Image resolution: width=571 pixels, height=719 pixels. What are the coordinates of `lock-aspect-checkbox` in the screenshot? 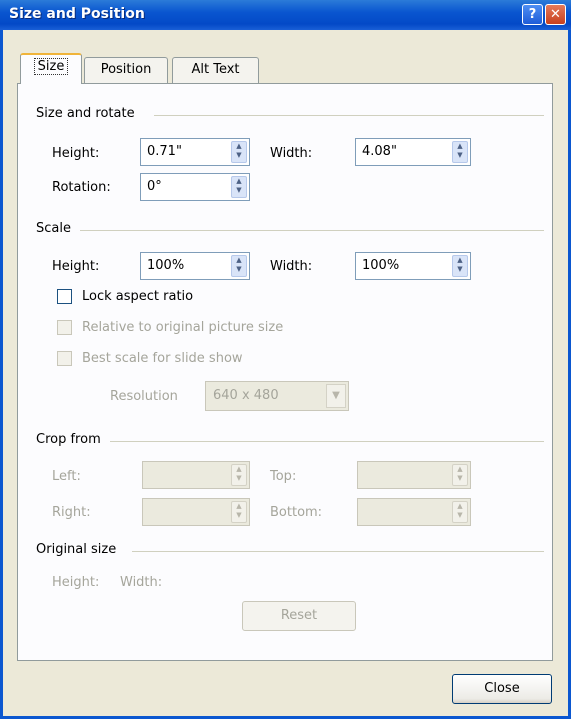 It's located at (64, 296).